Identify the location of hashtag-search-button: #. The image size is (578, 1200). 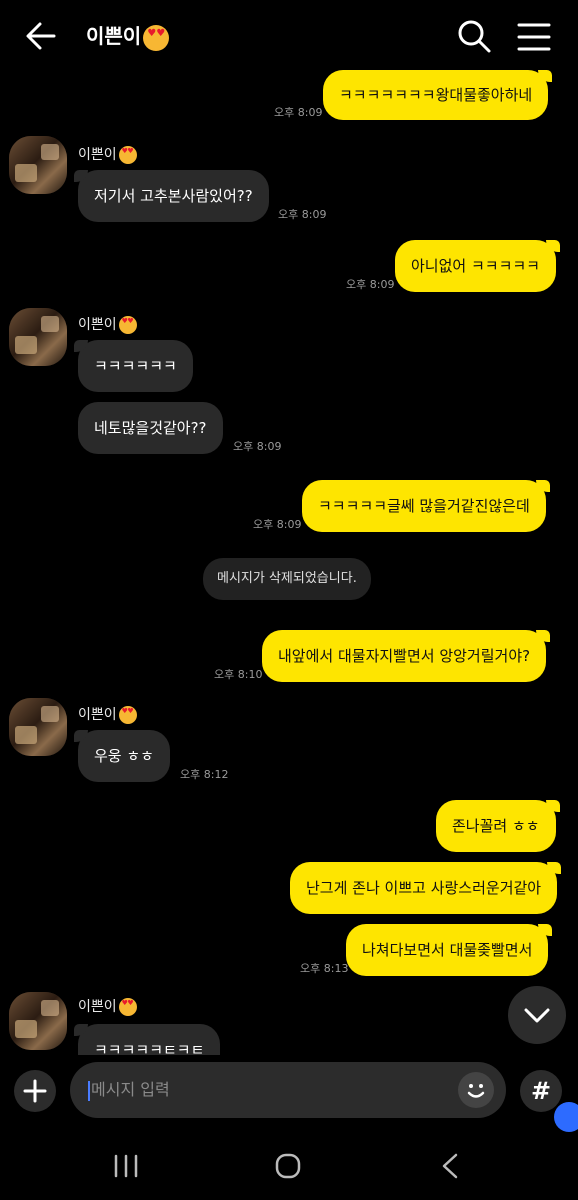
(541, 1091).